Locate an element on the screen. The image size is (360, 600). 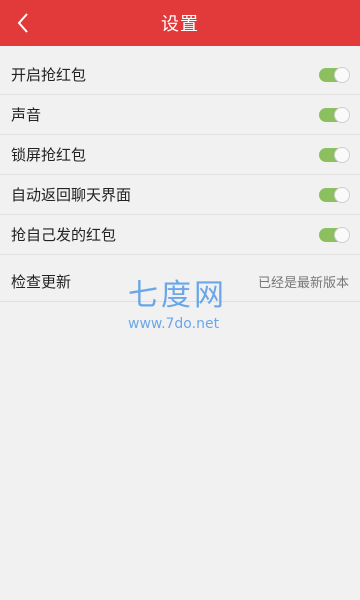
setting-row-auto-grab: 开启抢红包 is located at coordinates (180, 75).